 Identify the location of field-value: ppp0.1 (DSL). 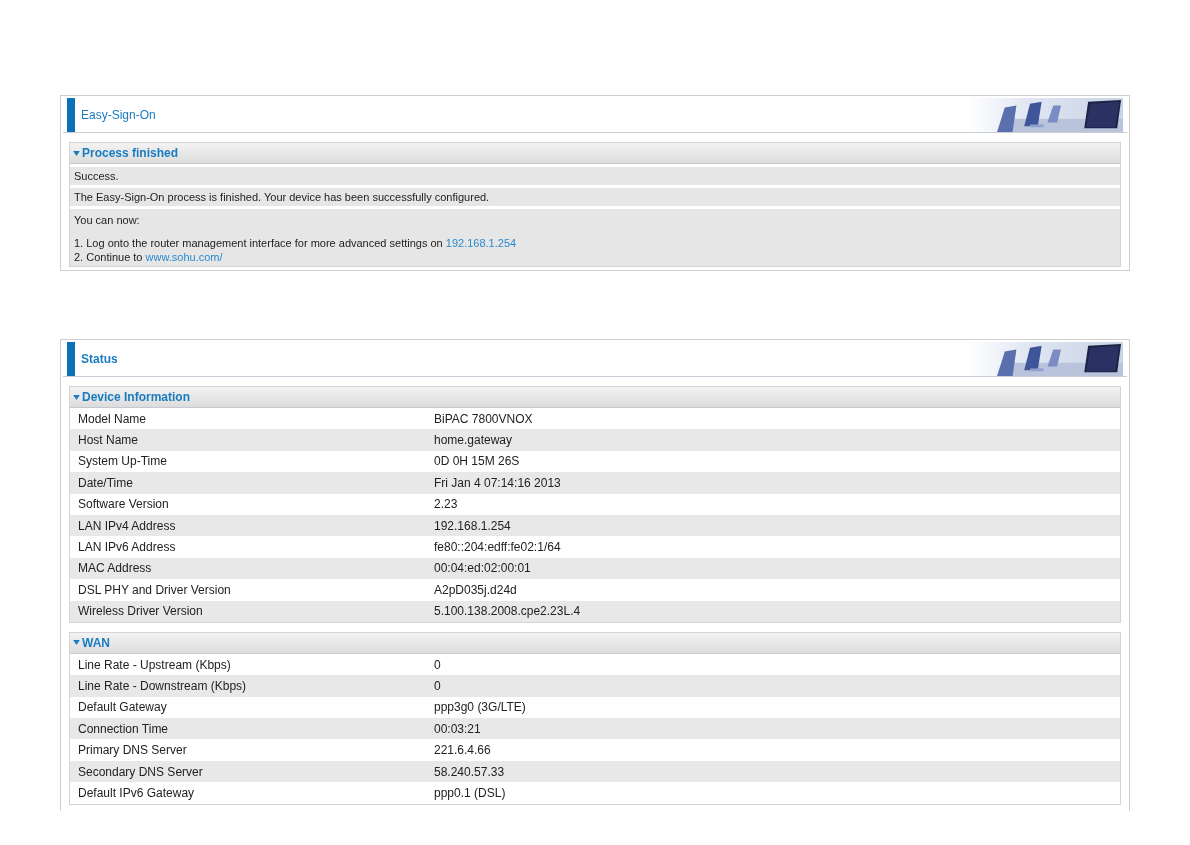
(470, 792).